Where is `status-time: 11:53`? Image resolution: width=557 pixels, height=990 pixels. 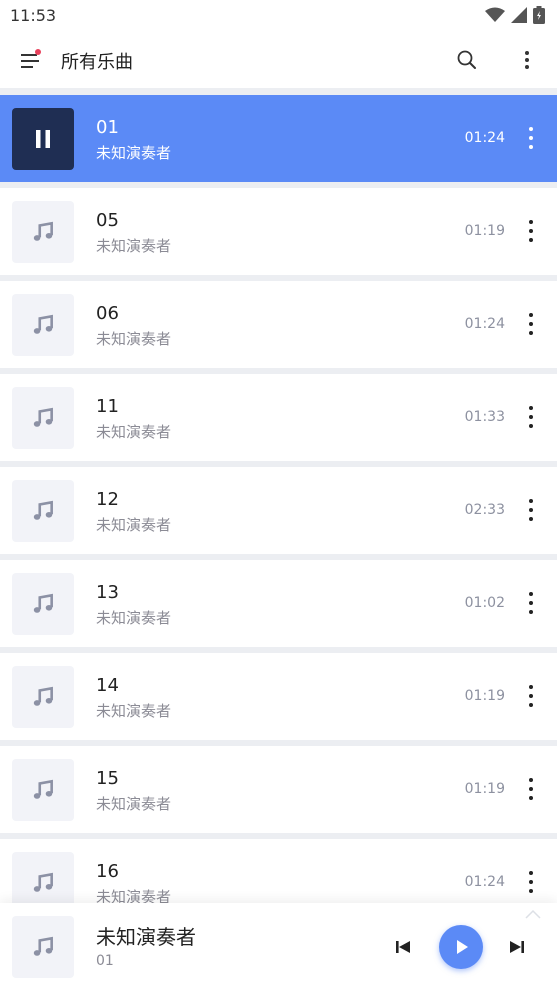
status-time: 11:53 is located at coordinates (33, 15).